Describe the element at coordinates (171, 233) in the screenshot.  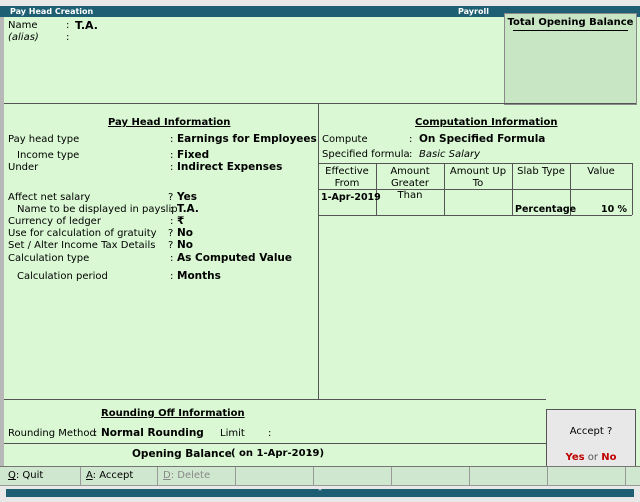
I see `gratuity-sep: ?` at that location.